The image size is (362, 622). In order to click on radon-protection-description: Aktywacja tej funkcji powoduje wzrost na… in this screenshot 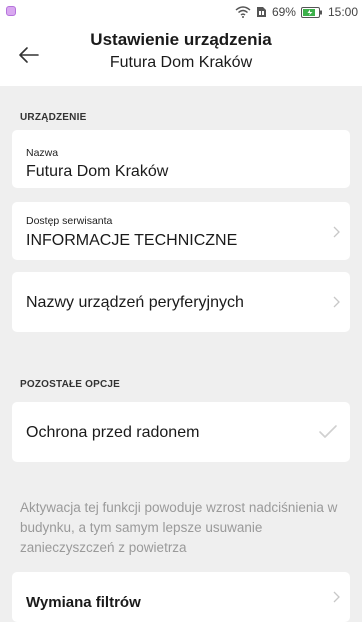, I will do `click(179, 527)`.